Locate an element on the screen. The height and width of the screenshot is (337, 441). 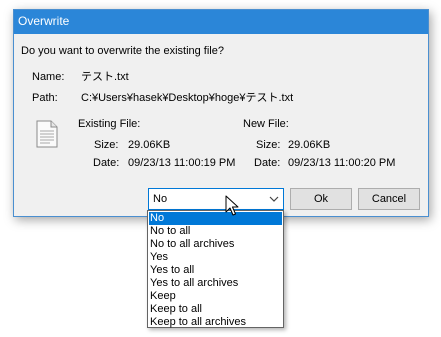
existing-size-value: 29.06KB is located at coordinates (149, 145).